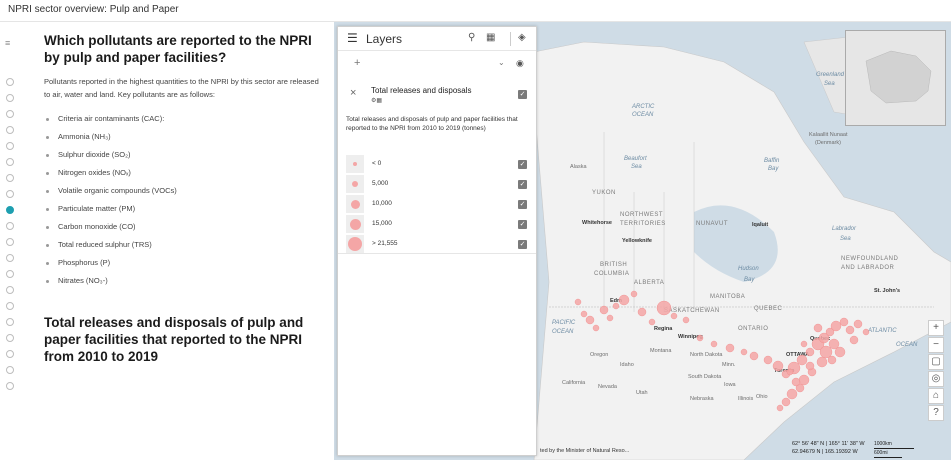 This screenshot has width=951, height=460. I want to click on legend-label: 10,000, so click(382, 203).